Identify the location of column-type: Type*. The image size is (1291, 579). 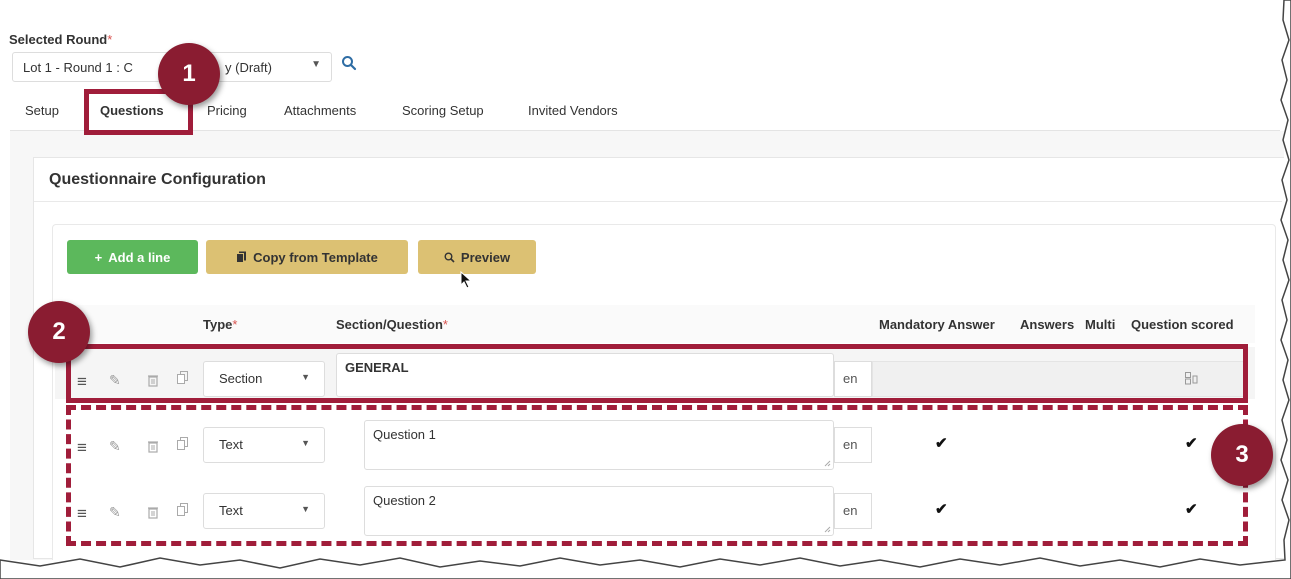
(220, 324).